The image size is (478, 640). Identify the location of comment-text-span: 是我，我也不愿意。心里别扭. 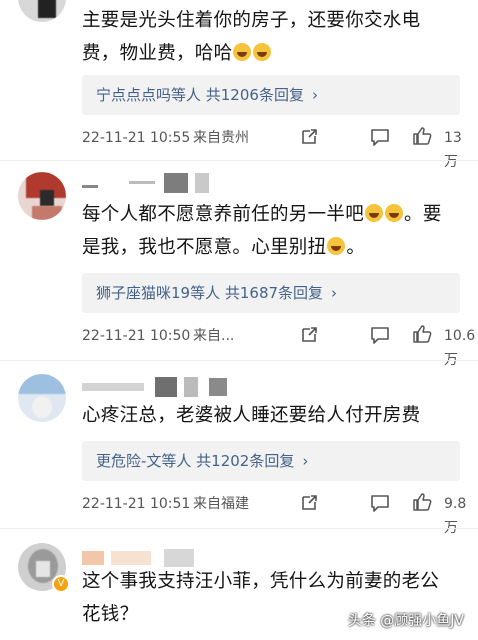
(204, 247).